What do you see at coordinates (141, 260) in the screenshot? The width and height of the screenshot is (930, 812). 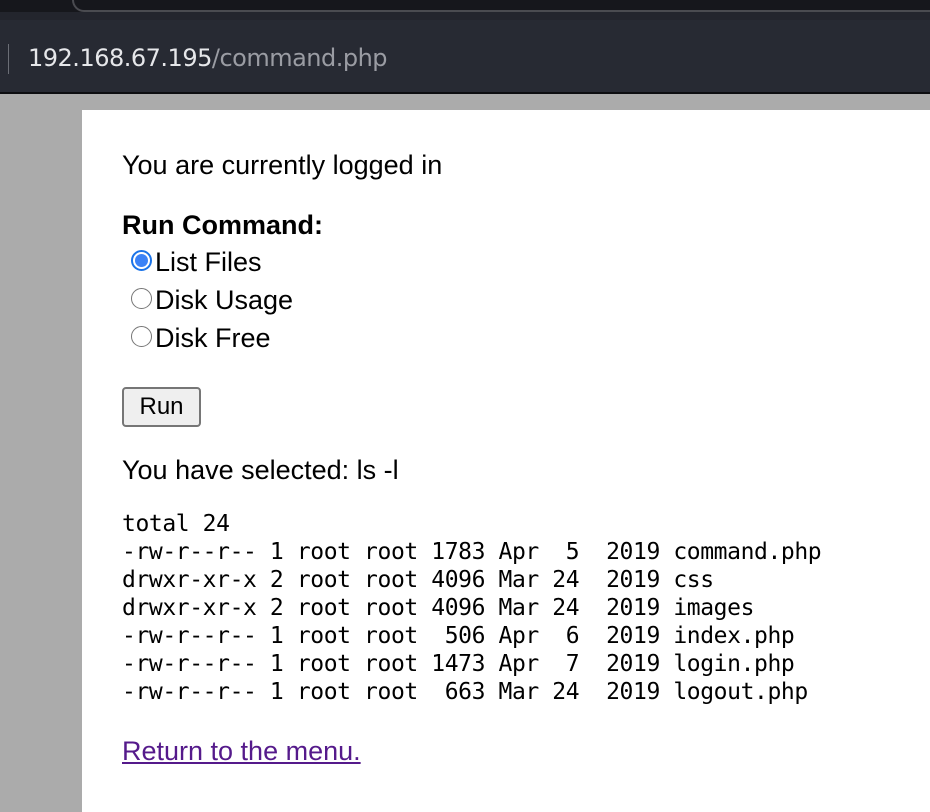 I see `radio-button-list-files` at bounding box center [141, 260].